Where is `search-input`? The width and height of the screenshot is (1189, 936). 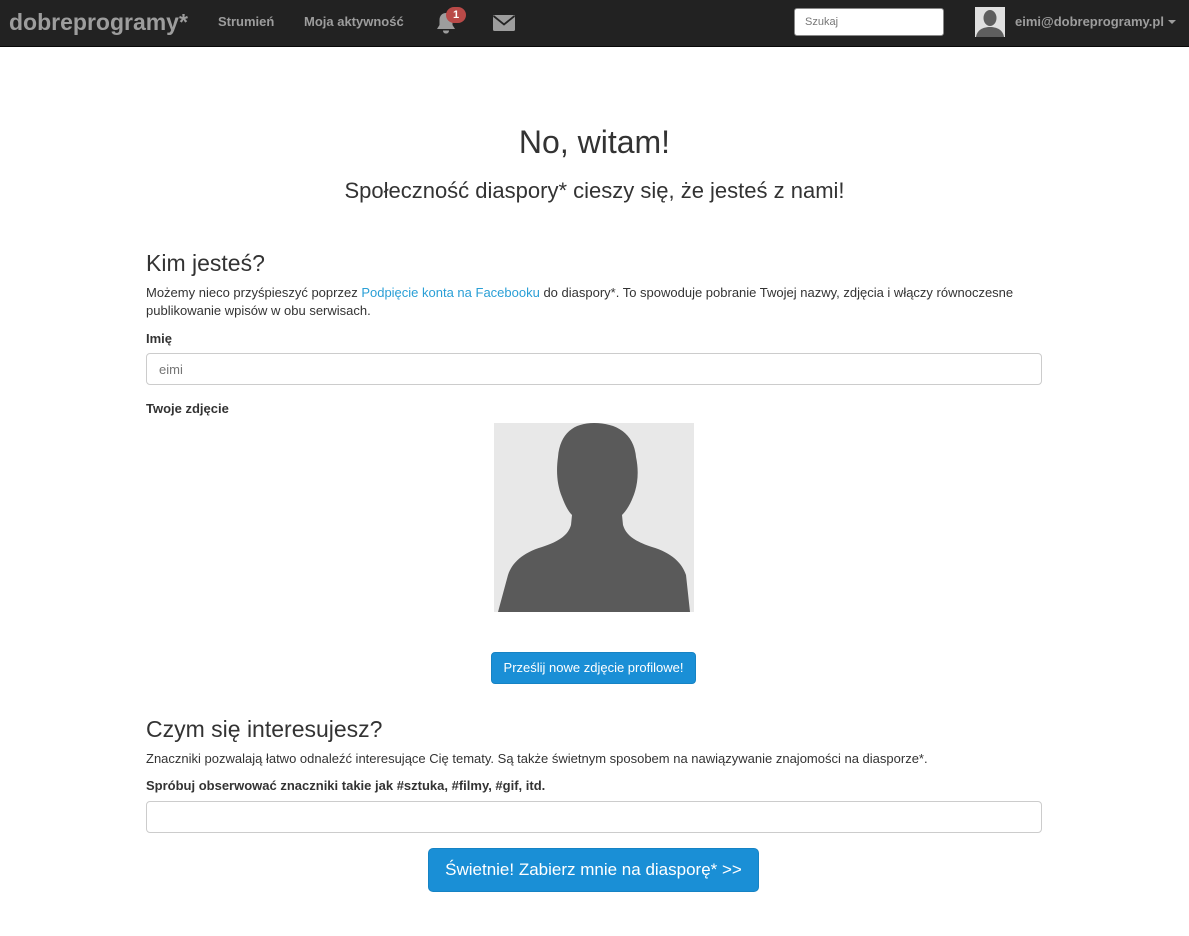 search-input is located at coordinates (869, 22).